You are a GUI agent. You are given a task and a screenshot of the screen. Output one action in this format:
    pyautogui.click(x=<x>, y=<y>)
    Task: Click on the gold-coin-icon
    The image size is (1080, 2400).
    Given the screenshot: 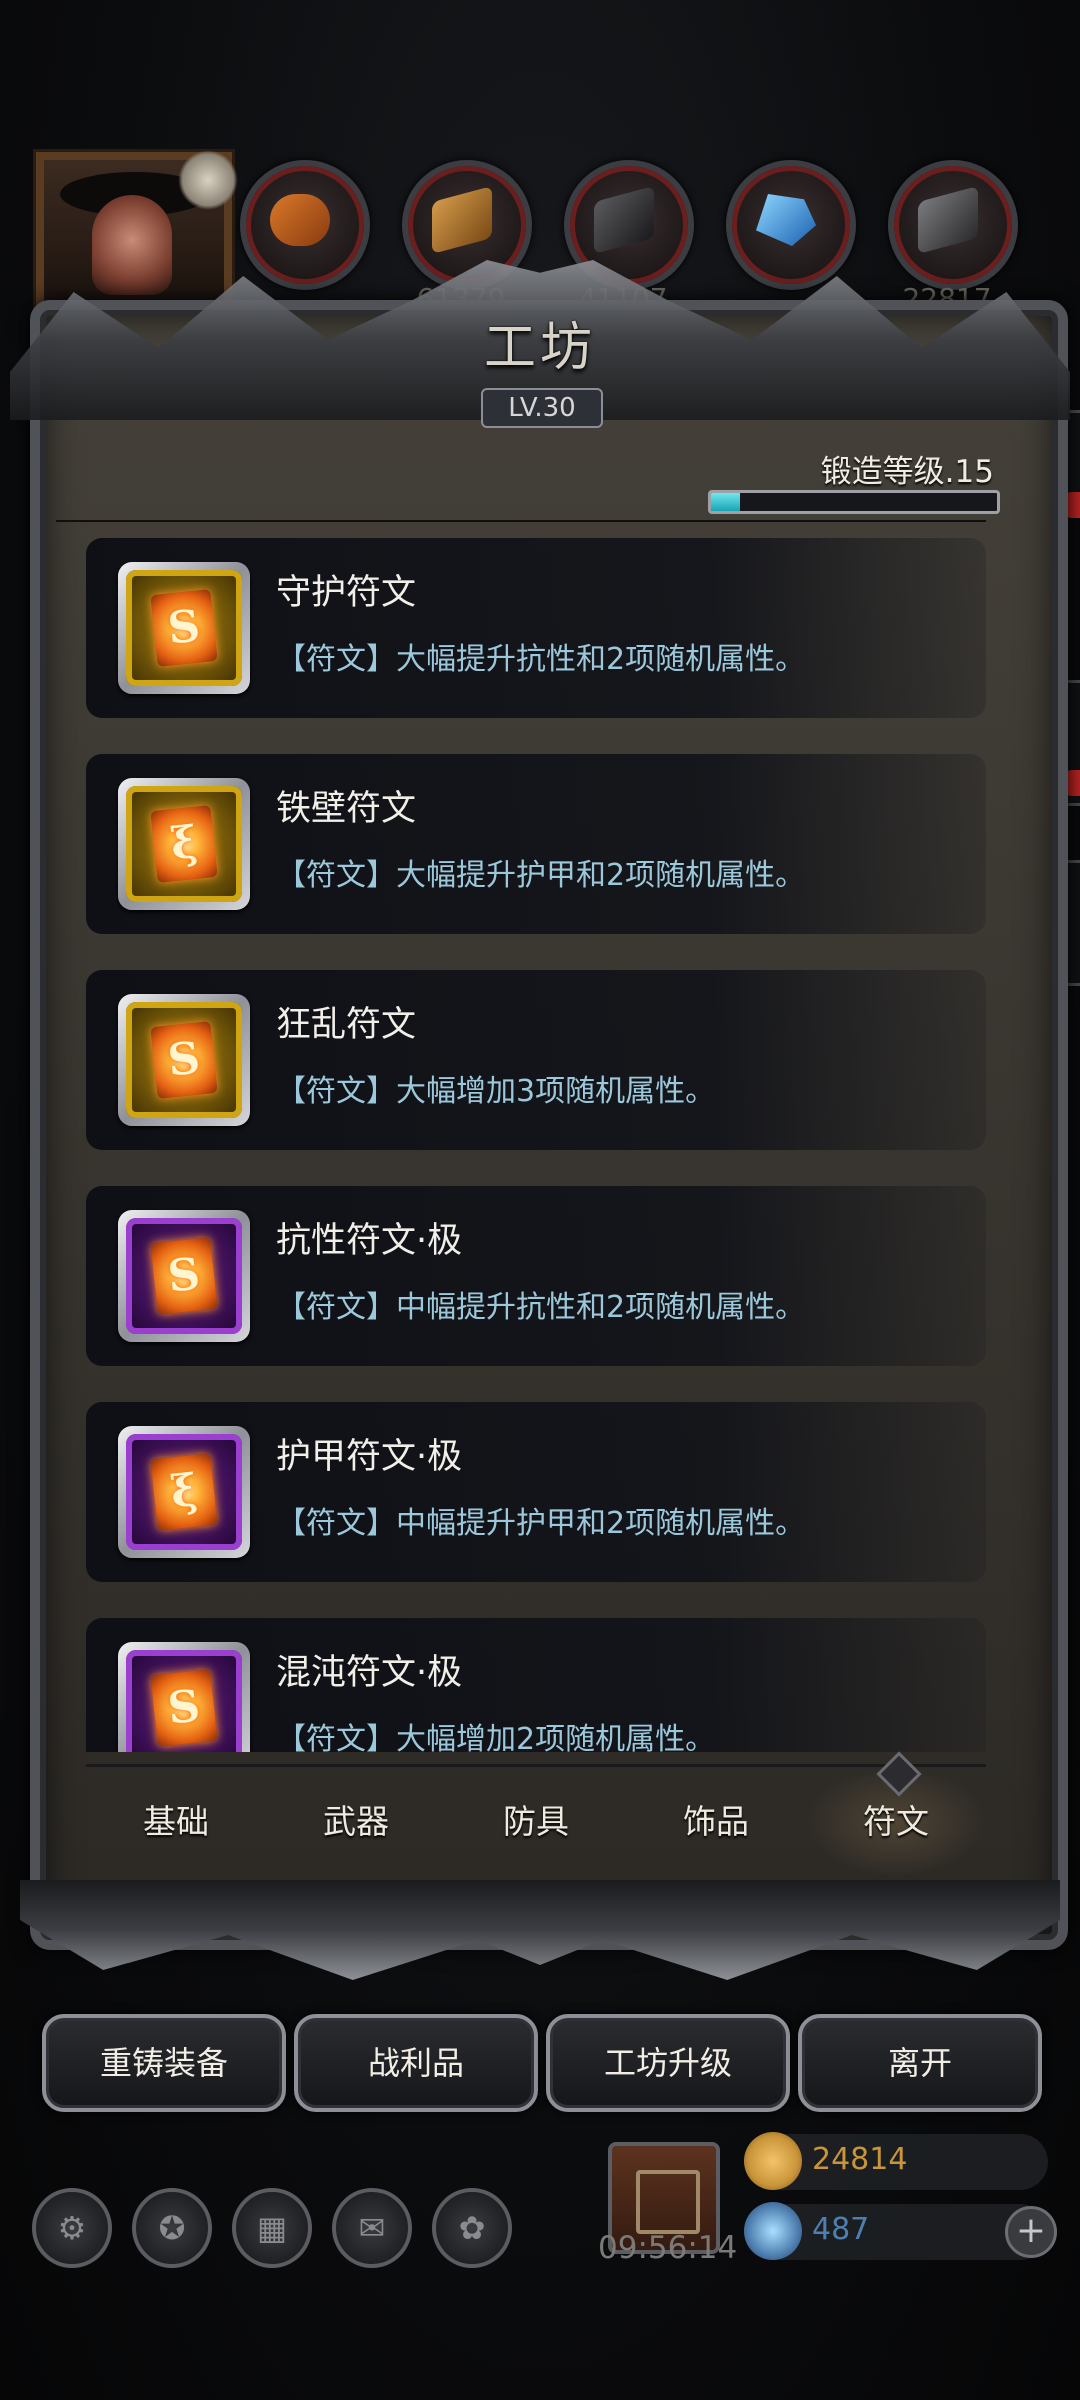 What is the action you would take?
    pyautogui.click(x=773, y=2161)
    